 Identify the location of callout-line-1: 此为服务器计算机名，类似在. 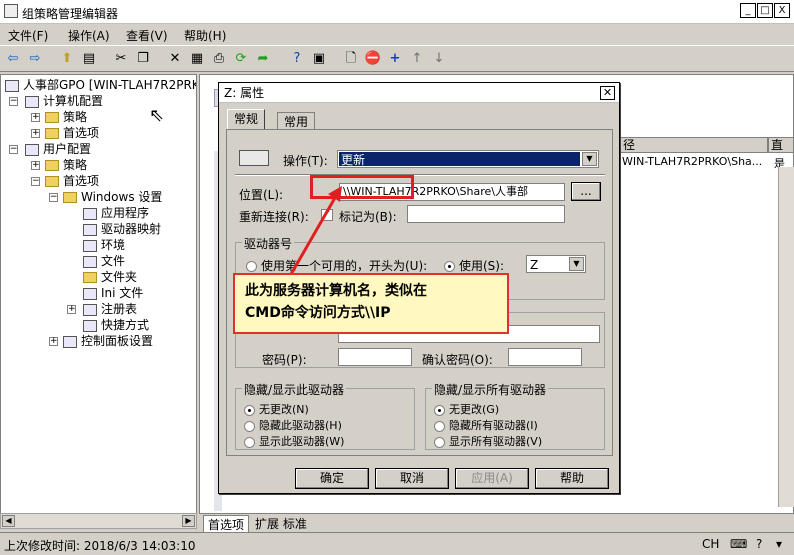
(336, 291).